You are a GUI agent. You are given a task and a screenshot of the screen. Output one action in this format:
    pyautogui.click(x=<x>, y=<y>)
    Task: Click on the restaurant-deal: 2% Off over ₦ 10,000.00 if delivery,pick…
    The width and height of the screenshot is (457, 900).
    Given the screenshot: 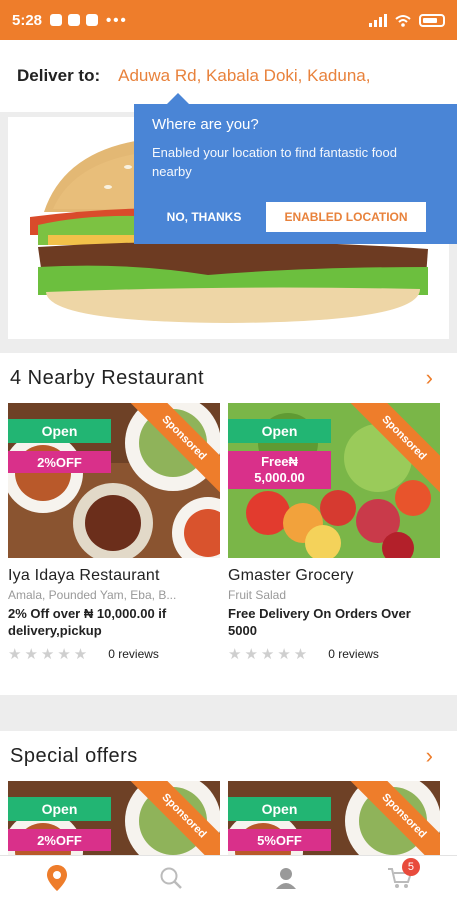 What is the action you would take?
    pyautogui.click(x=87, y=622)
    